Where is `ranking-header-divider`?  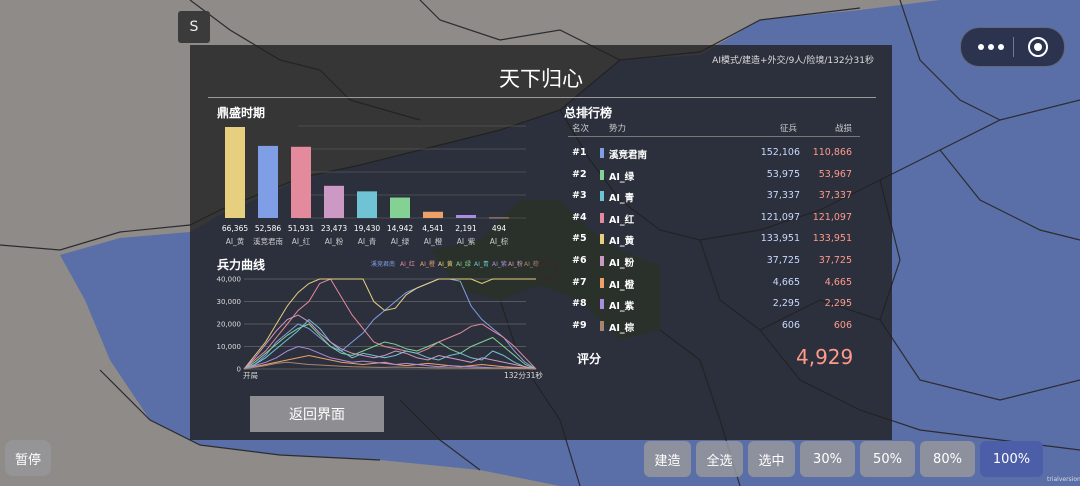
ranking-header-divider is located at coordinates (714, 136).